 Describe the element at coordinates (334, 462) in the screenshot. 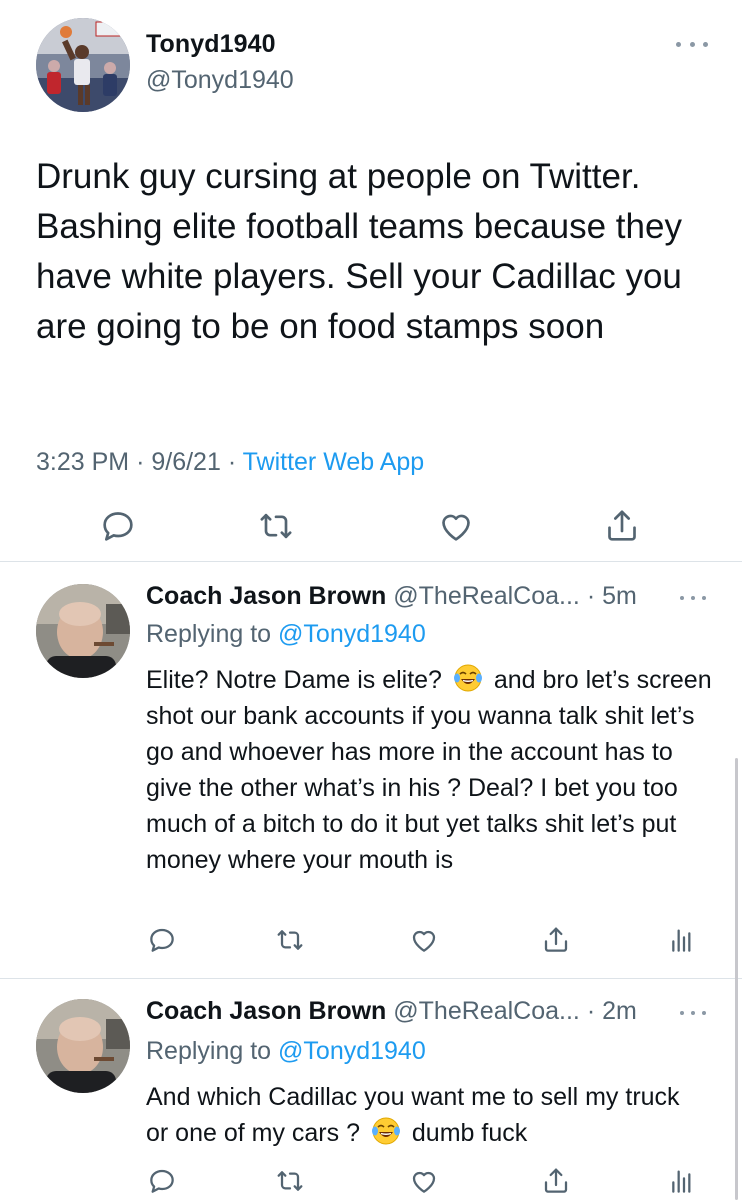

I see `tweet-source-link: Twitter Web App` at that location.